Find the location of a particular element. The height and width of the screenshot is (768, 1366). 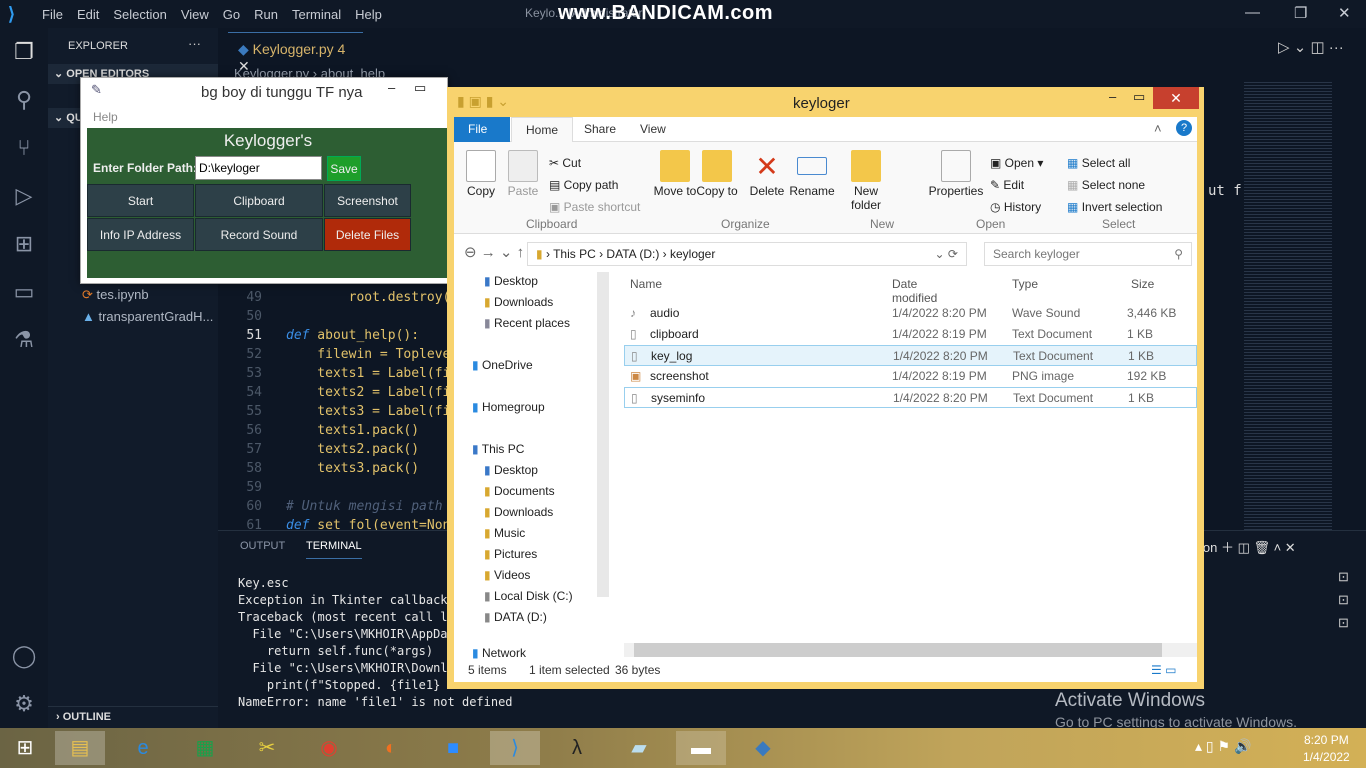

menu-run: Run is located at coordinates (266, 14).